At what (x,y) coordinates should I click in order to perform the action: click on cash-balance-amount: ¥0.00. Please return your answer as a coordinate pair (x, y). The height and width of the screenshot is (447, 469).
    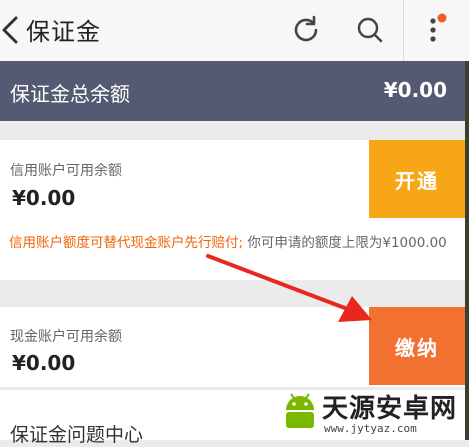
    Looking at the image, I should click on (44, 363).